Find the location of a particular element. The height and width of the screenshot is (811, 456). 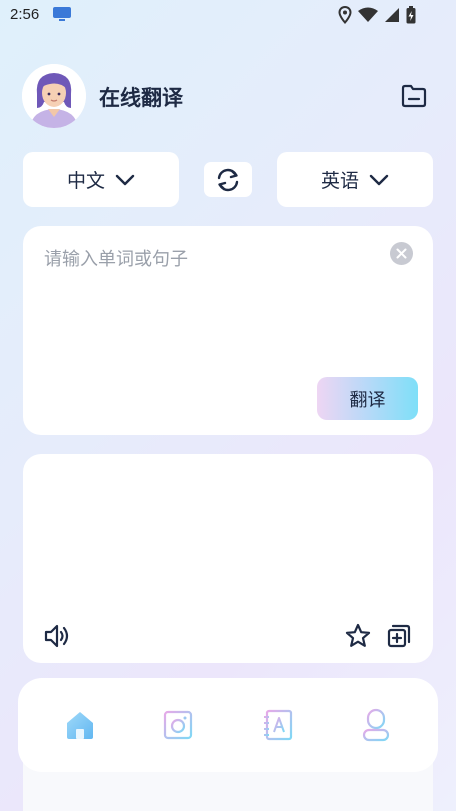

folder-icon is located at coordinates (414, 96).